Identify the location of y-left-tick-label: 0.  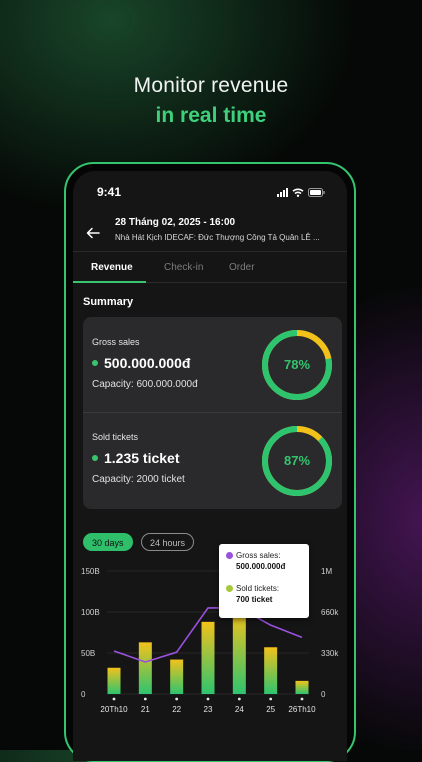
(83, 694).